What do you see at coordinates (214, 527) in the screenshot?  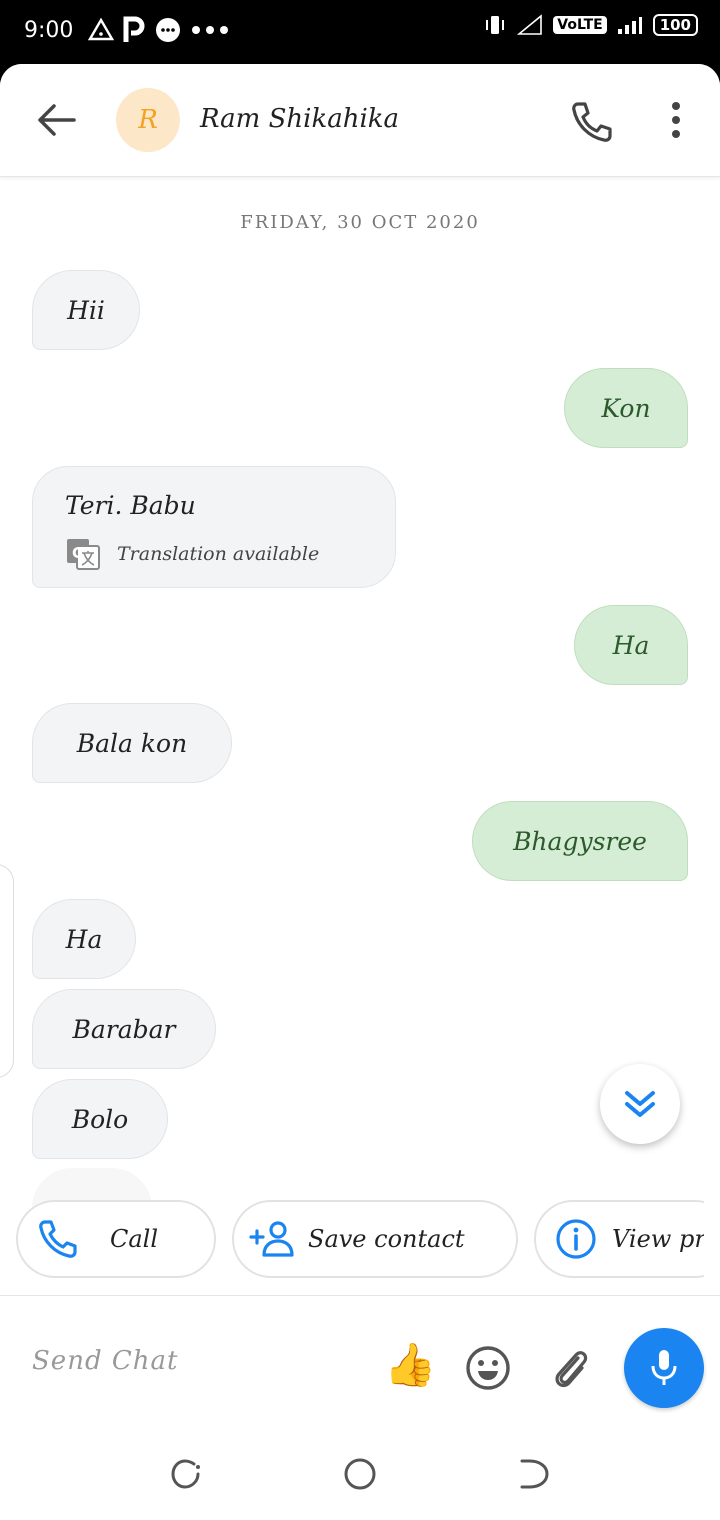 I see `message-bubble-incoming: Teri. Babu G Translation available` at bounding box center [214, 527].